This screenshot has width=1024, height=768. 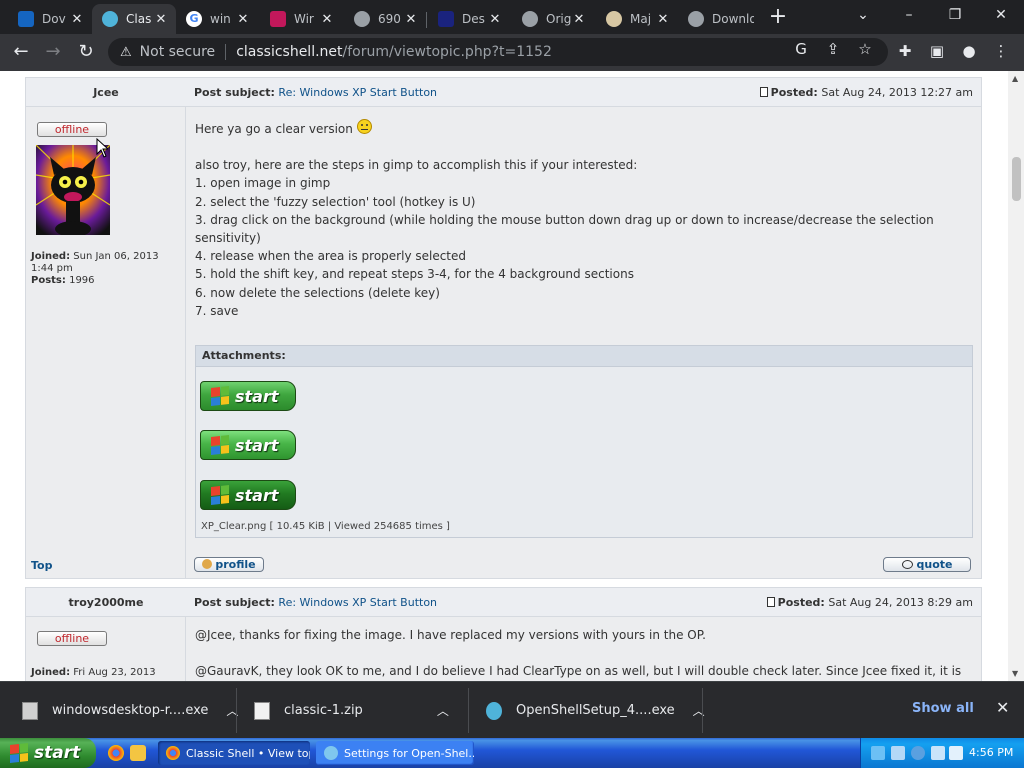 What do you see at coordinates (447, 52) in the screenshot?
I see `url-path: /forum/viewtopic.php?t=1152` at bounding box center [447, 52].